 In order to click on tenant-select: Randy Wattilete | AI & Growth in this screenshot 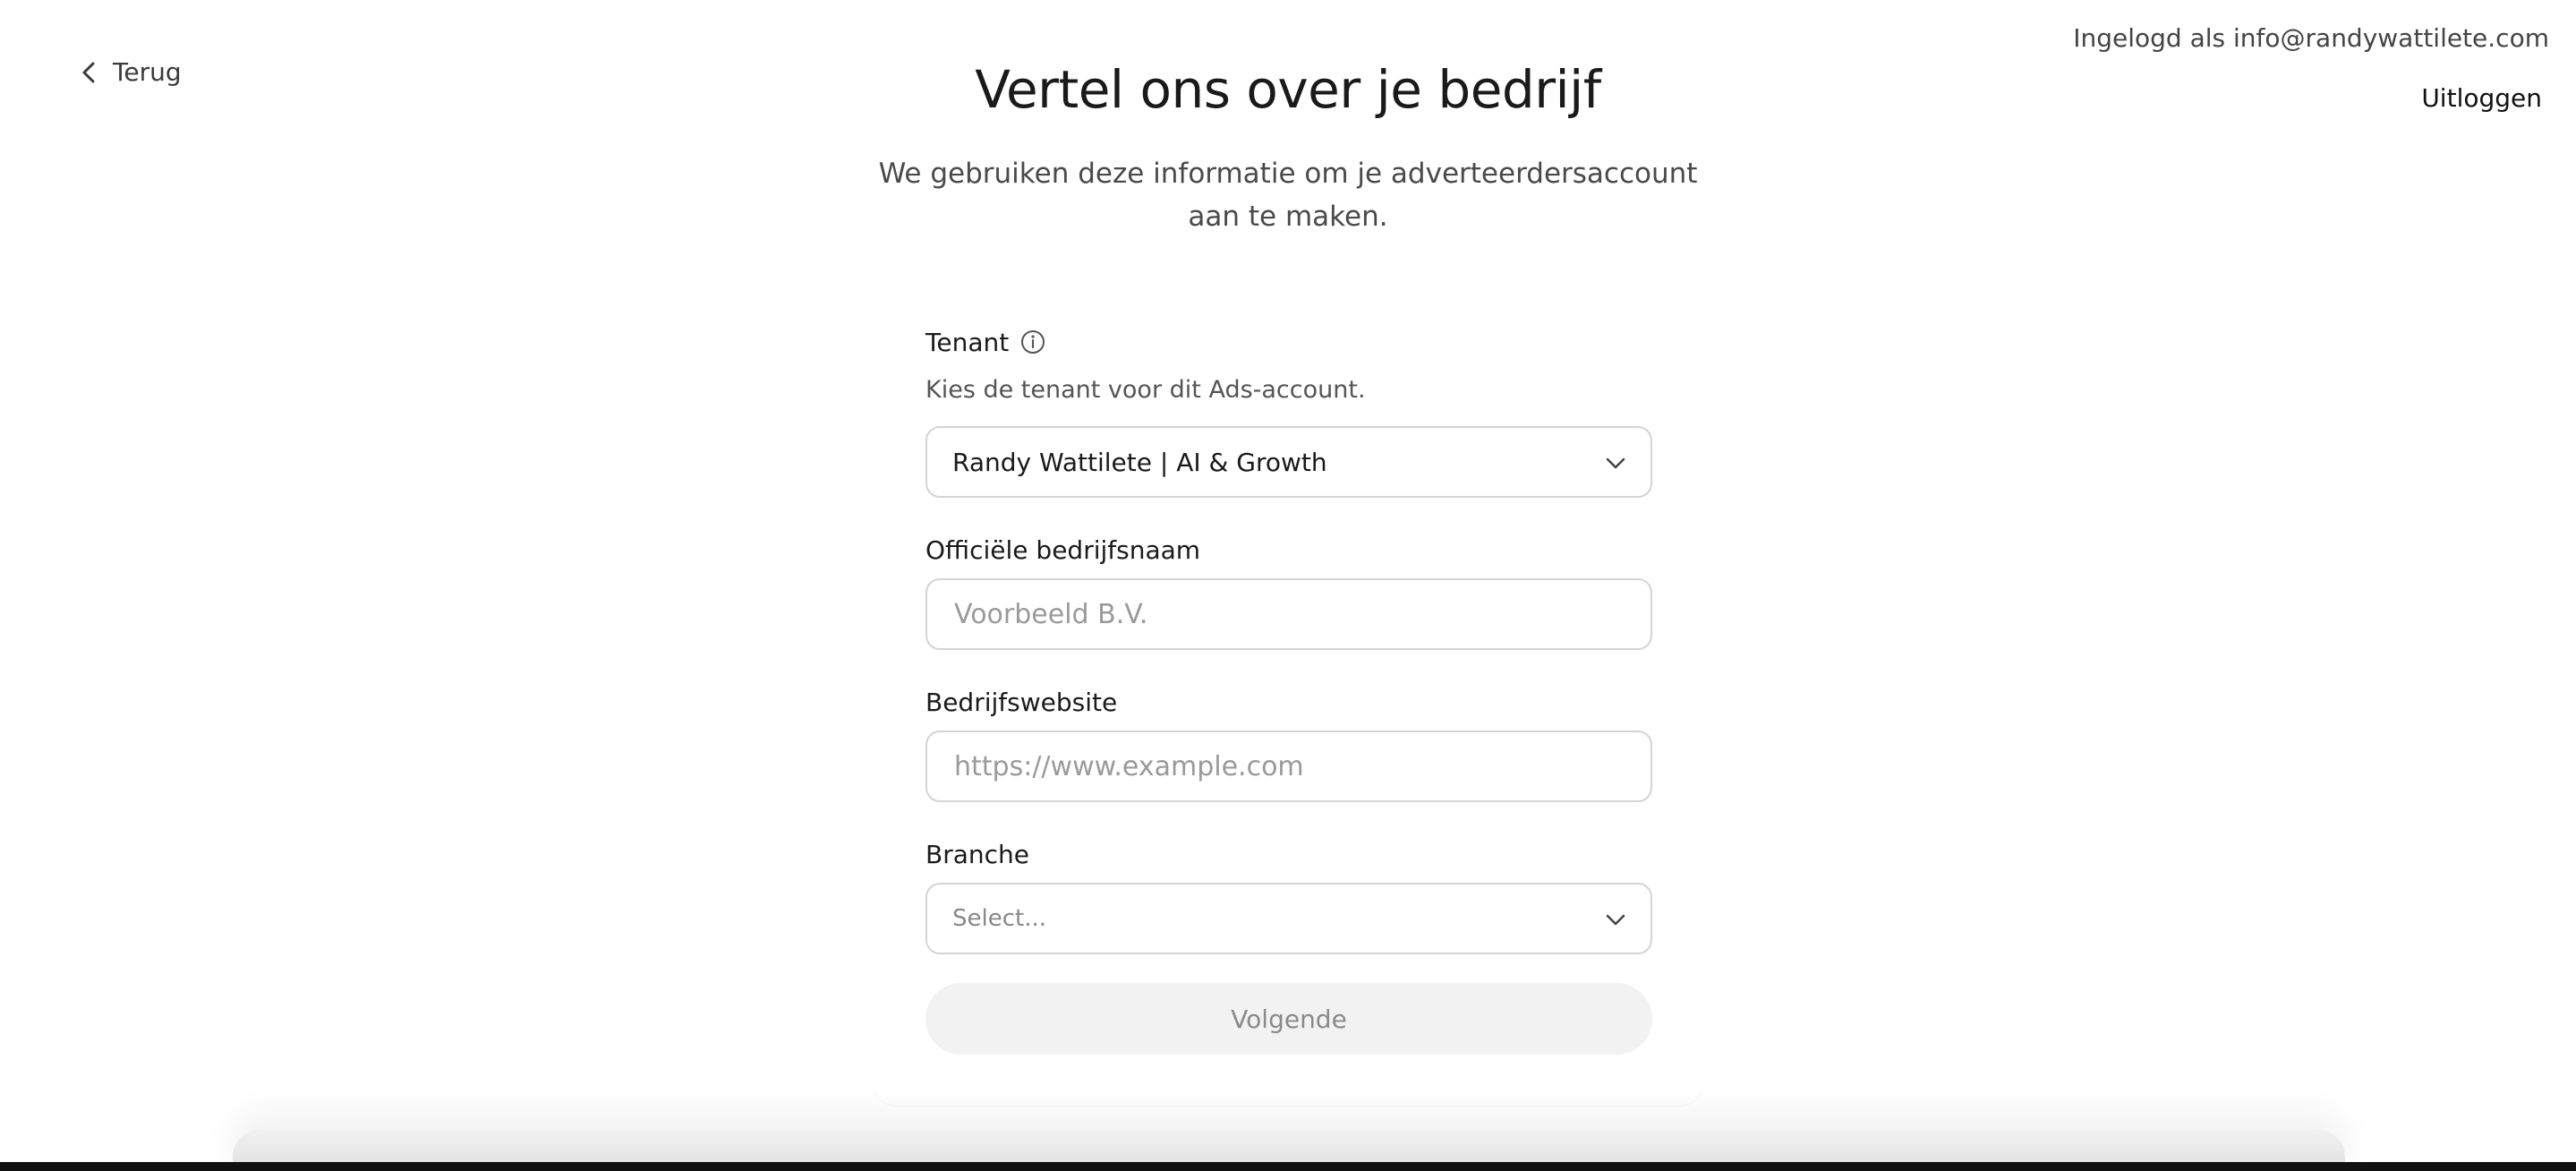, I will do `click(1288, 462)`.